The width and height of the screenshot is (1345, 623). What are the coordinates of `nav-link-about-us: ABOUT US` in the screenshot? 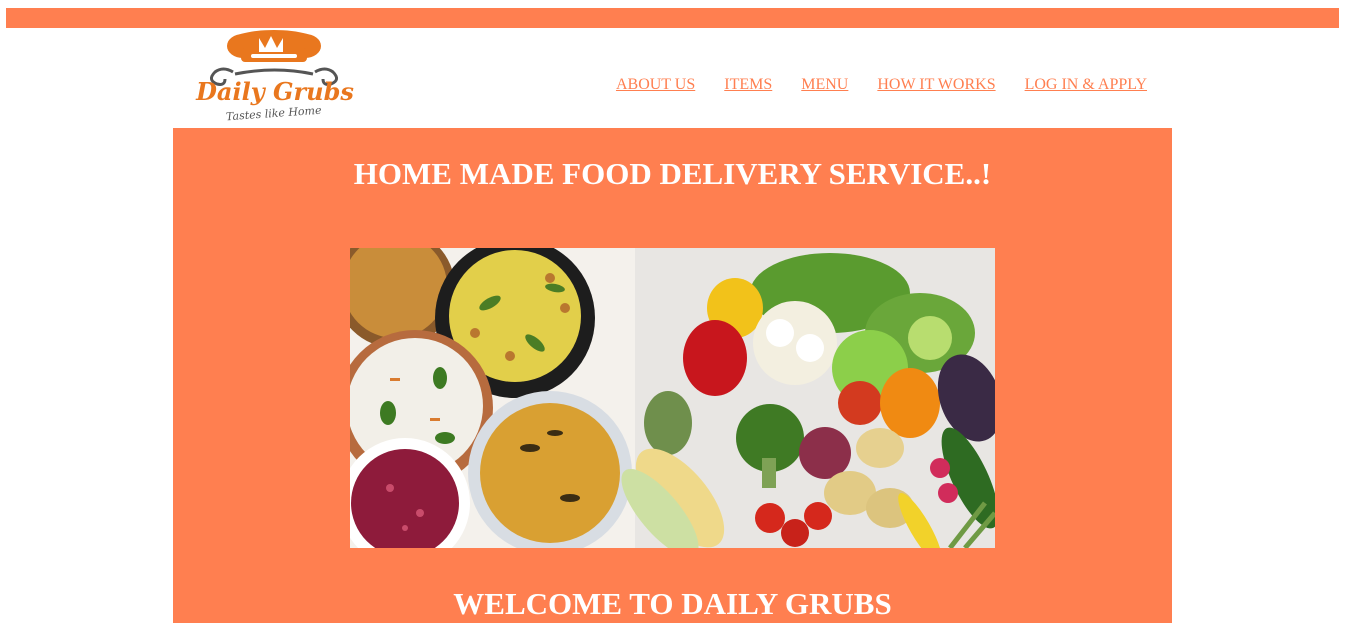 It's located at (655, 85).